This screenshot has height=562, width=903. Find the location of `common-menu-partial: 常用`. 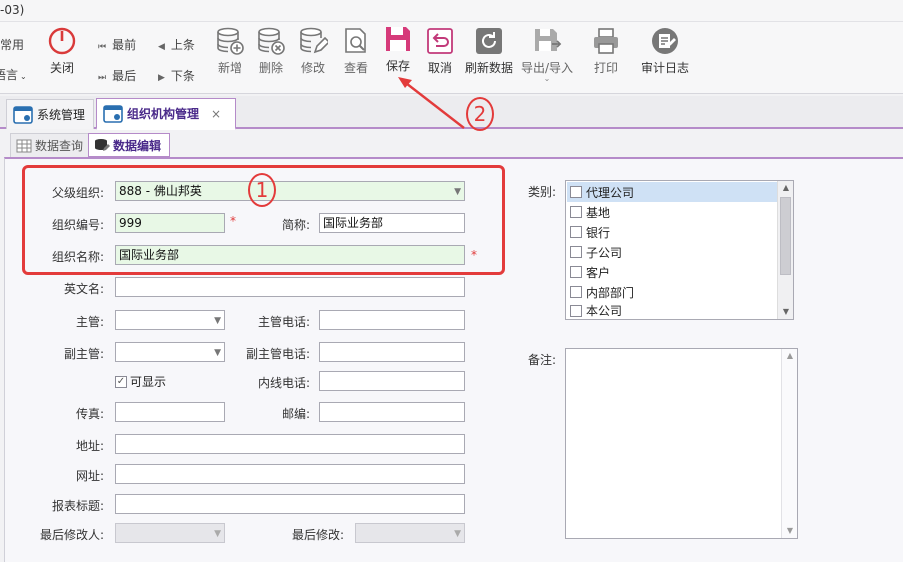

common-menu-partial: 常用 is located at coordinates (12, 44).